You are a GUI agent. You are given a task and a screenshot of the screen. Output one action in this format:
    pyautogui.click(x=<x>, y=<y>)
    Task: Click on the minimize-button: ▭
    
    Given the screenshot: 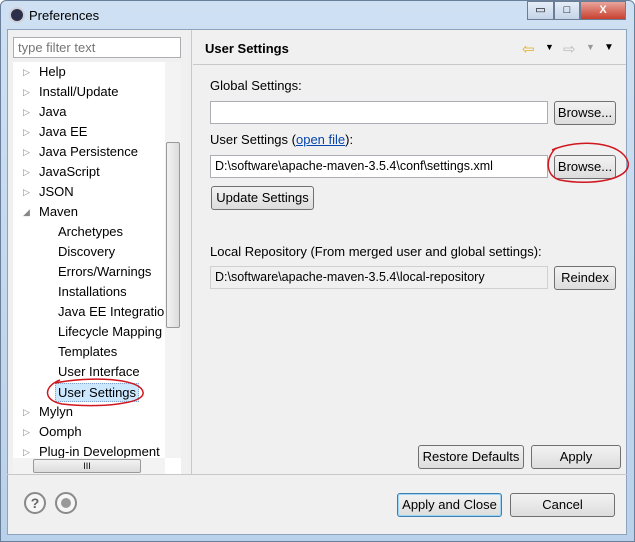 What is the action you would take?
    pyautogui.click(x=540, y=10)
    